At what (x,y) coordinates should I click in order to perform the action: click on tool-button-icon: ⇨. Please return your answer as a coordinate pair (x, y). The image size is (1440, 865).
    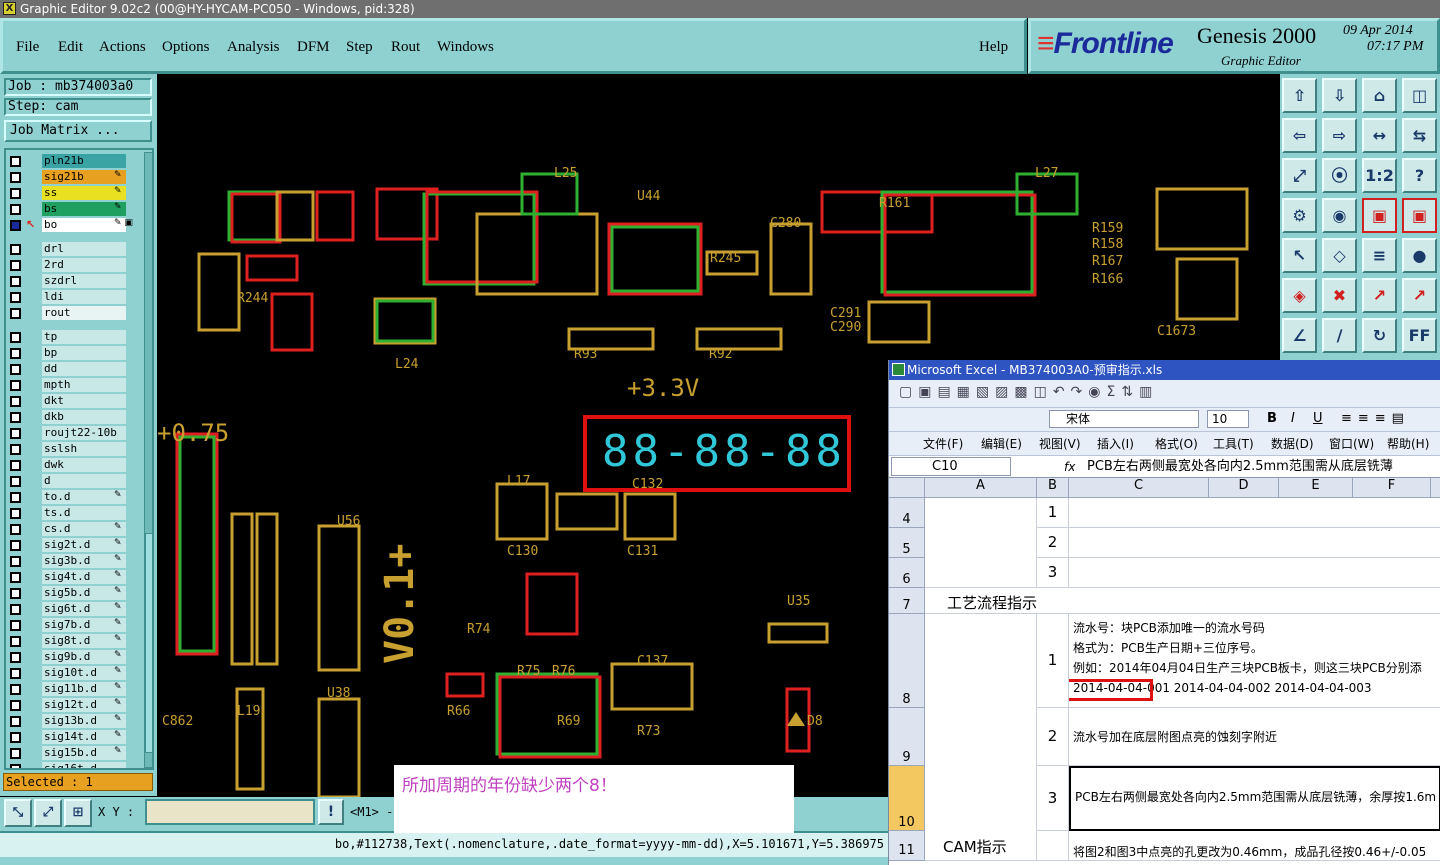
    Looking at the image, I should click on (1339, 135).